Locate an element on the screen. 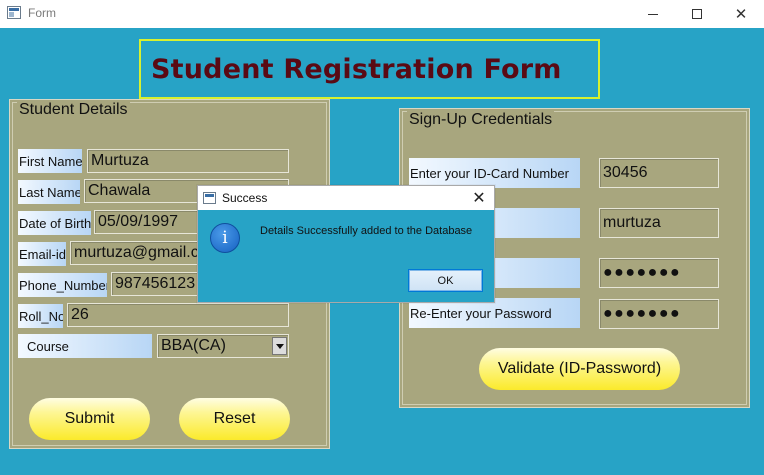  dialog-title: Success is located at coordinates (245, 198).